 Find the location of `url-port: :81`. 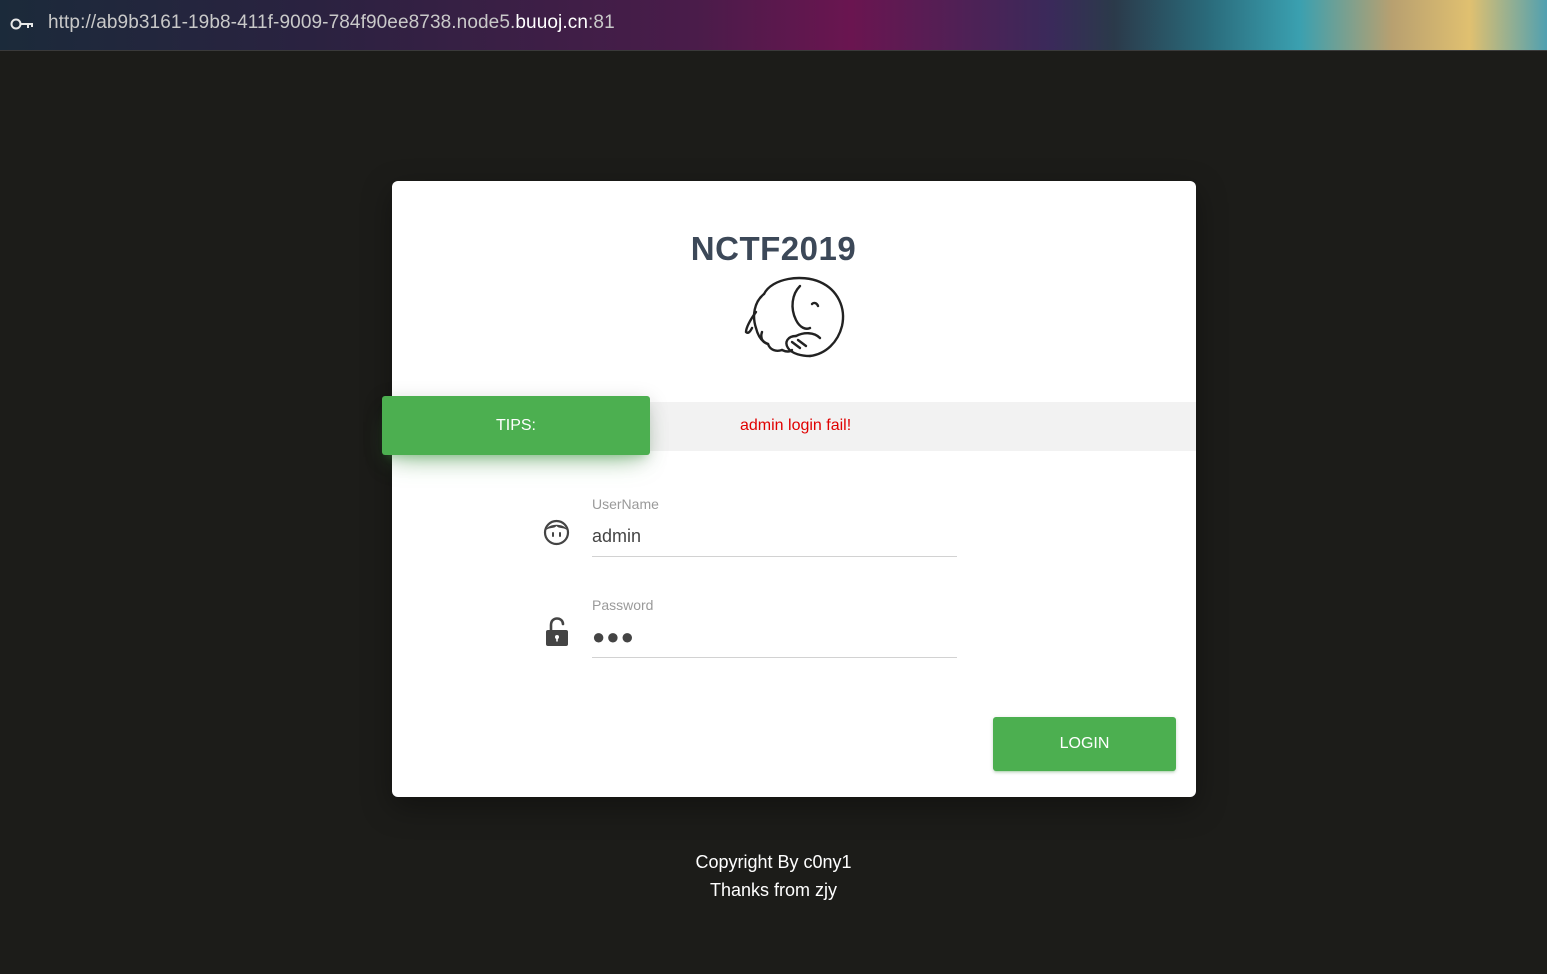

url-port: :81 is located at coordinates (601, 22).